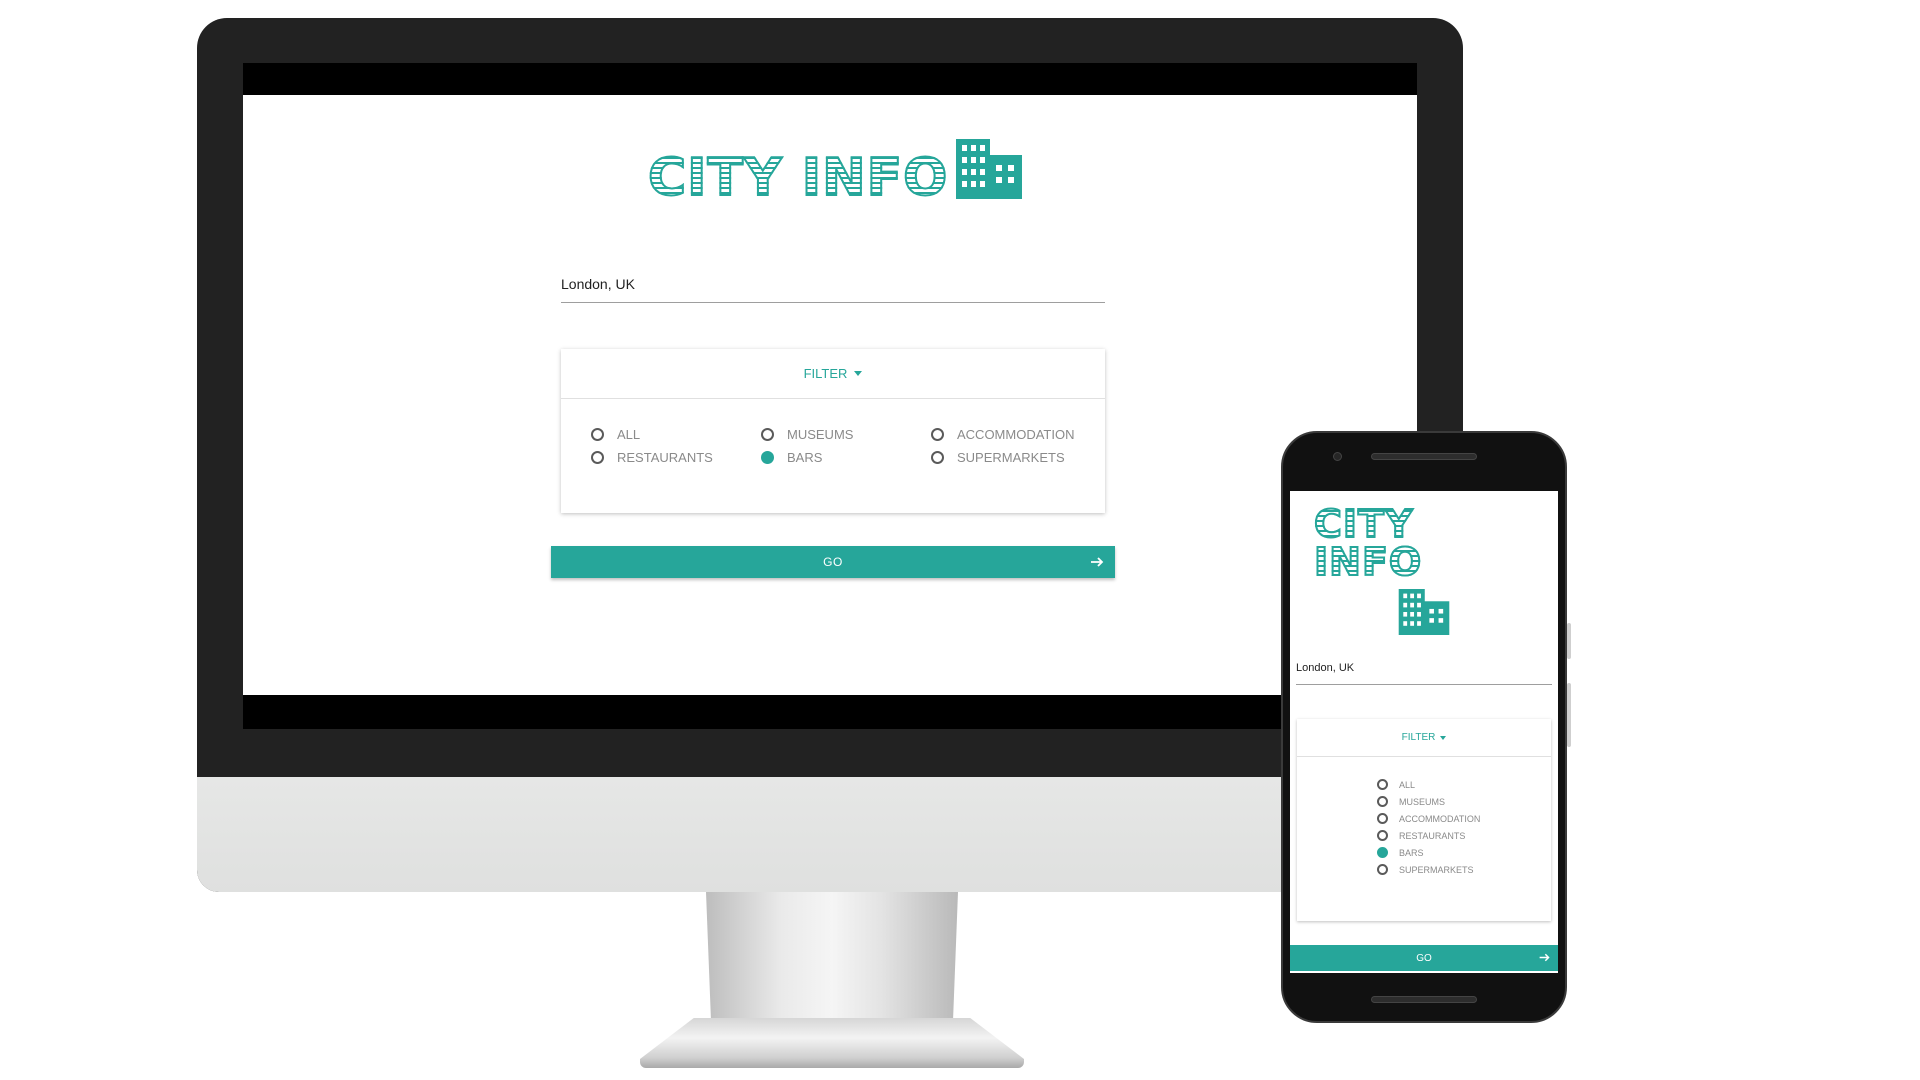 The image size is (1920, 1080). I want to click on desktop-logo: CITY INFO, so click(835, 173).